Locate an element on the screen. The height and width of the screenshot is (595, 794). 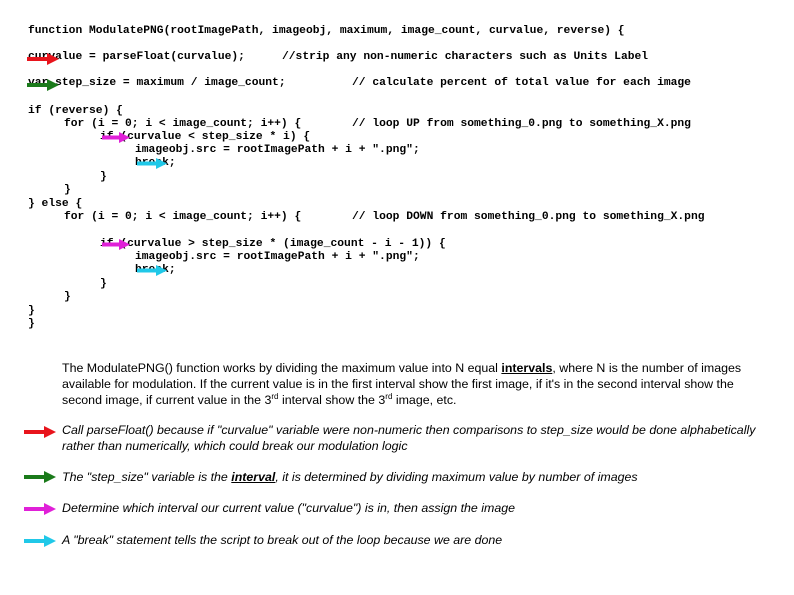
code-close-for-down: } is located at coordinates (67, 297).